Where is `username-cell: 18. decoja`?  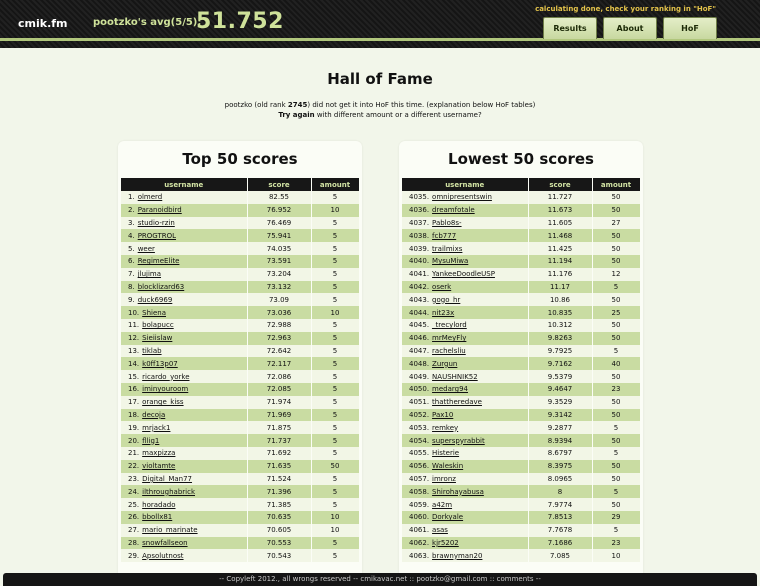 username-cell: 18. decoja is located at coordinates (184, 415).